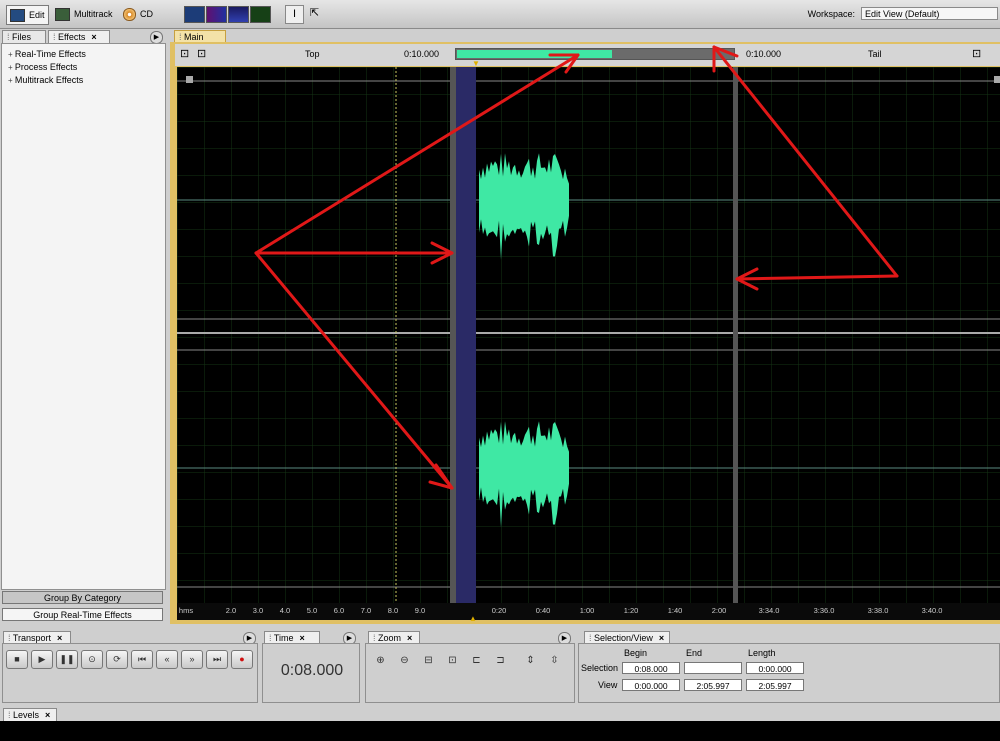 This screenshot has width=1000, height=741. I want to click on selection-end-field, so click(713, 668).